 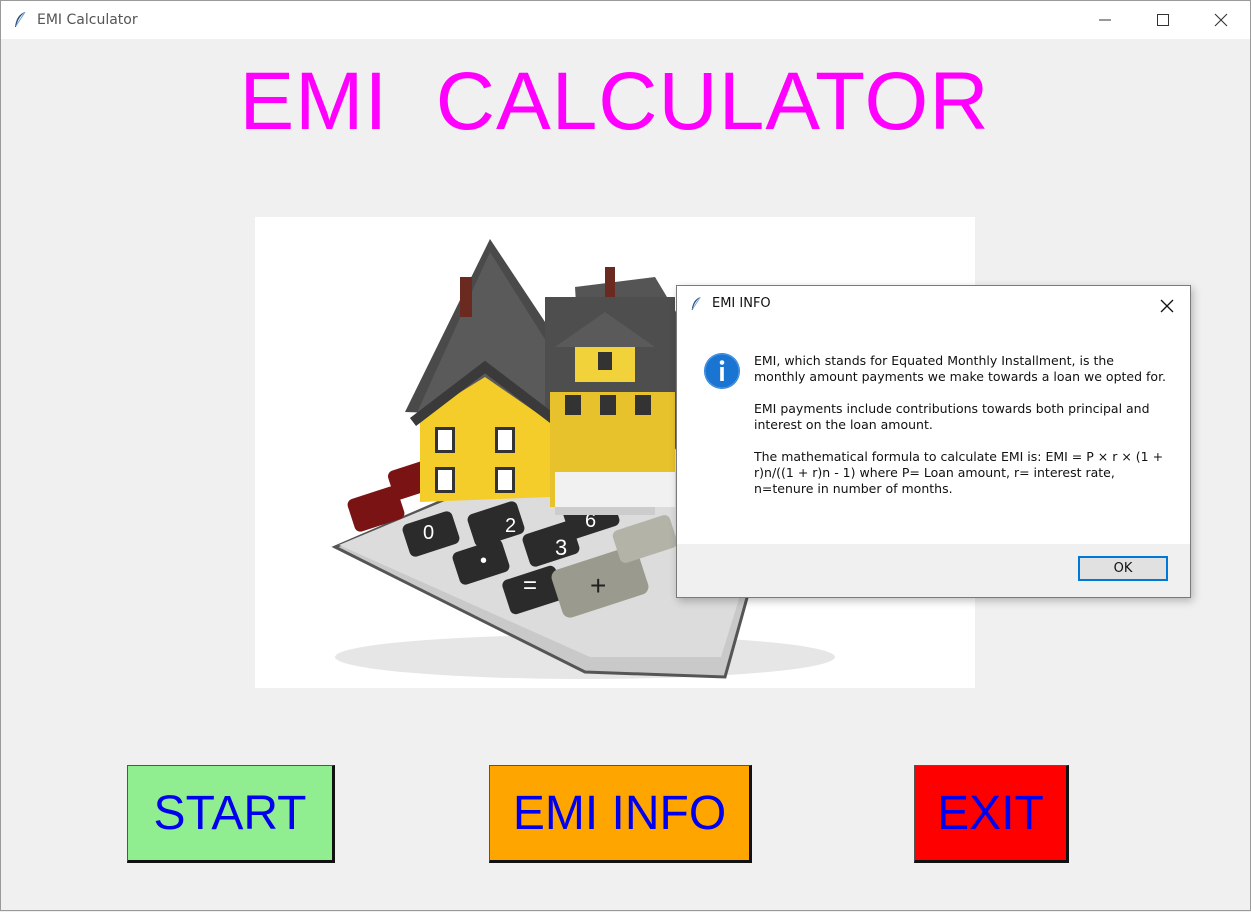 What do you see at coordinates (231, 814) in the screenshot?
I see `start-button: START` at bounding box center [231, 814].